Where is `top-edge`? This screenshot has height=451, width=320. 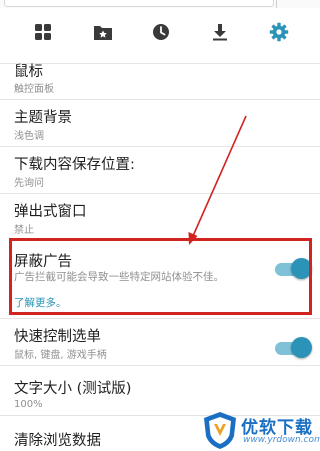
top-edge is located at coordinates (160, 4).